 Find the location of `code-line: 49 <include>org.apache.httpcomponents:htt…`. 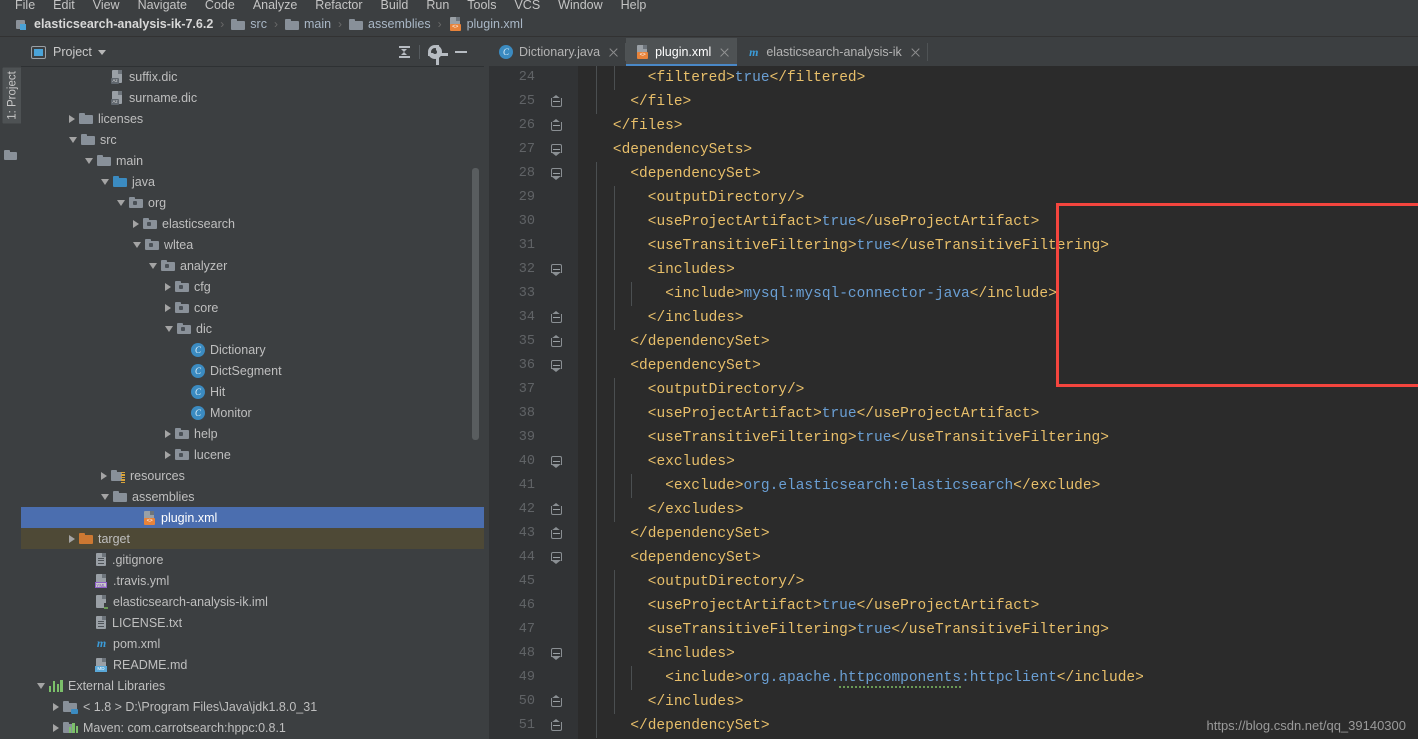

code-line: 49 <include>org.apache.httpcomponents:htt… is located at coordinates (953, 678).